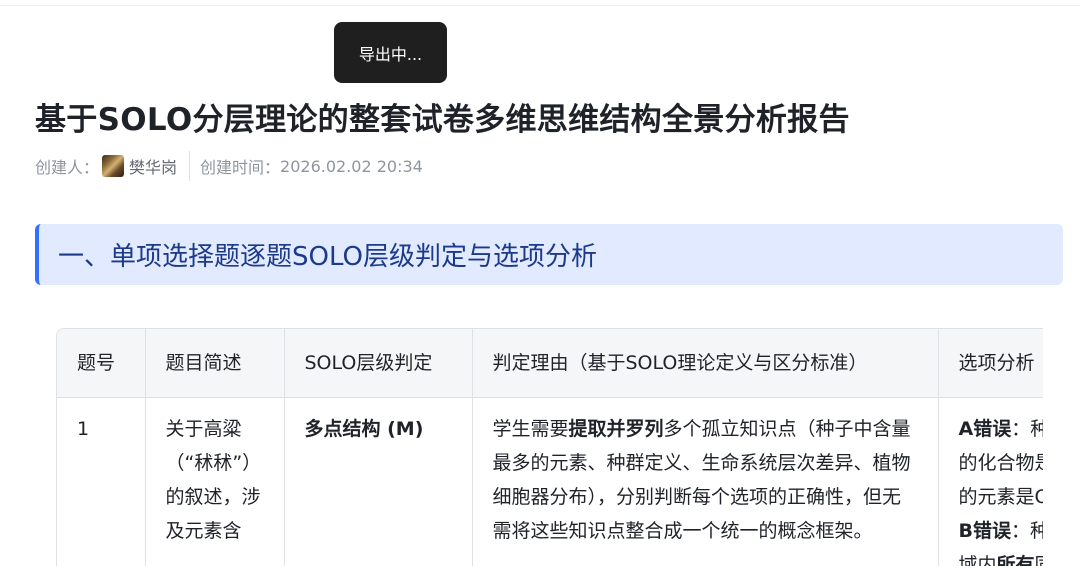 This screenshot has height=566, width=1080. I want to click on header-cell: 选项分析, so click(990, 363).